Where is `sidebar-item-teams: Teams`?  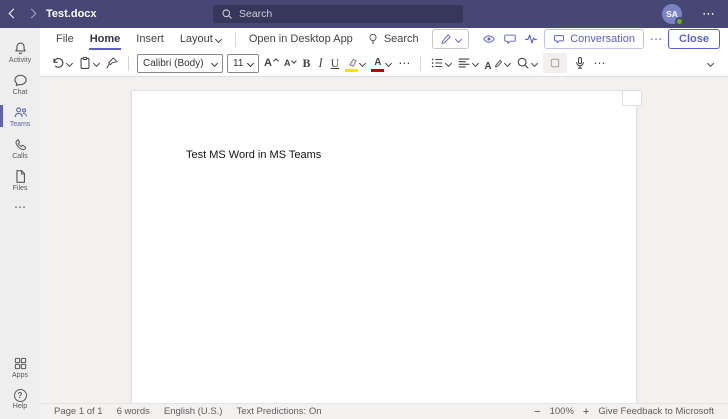
sidebar-item-teams: Teams is located at coordinates (20, 116).